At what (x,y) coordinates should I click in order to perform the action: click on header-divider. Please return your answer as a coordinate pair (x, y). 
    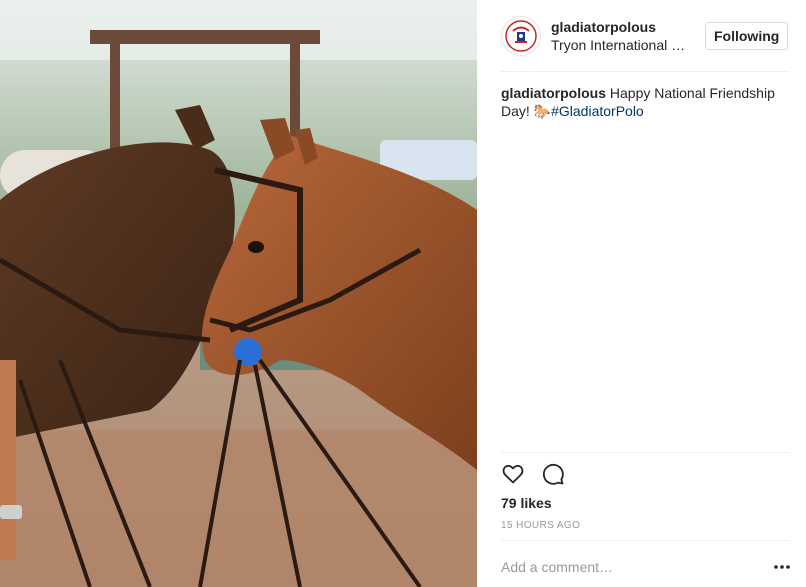
    Looking at the image, I should click on (645, 71).